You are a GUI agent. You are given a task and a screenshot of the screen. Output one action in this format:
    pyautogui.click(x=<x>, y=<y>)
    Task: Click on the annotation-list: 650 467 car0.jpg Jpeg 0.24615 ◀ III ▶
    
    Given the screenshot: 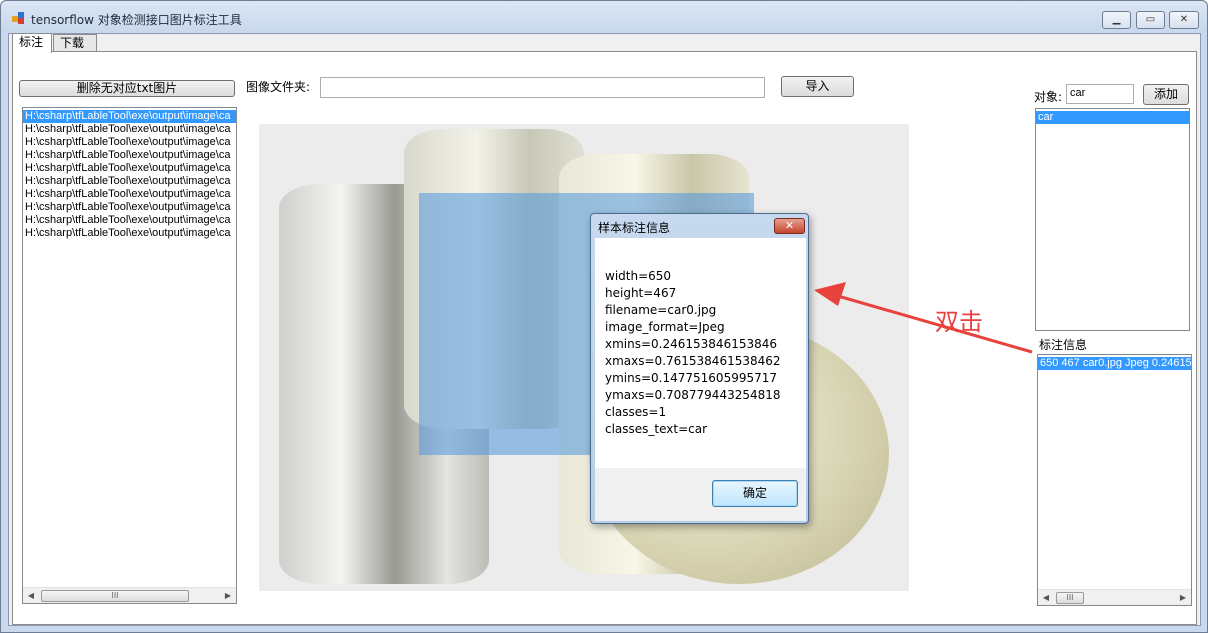 What is the action you would take?
    pyautogui.click(x=1114, y=480)
    